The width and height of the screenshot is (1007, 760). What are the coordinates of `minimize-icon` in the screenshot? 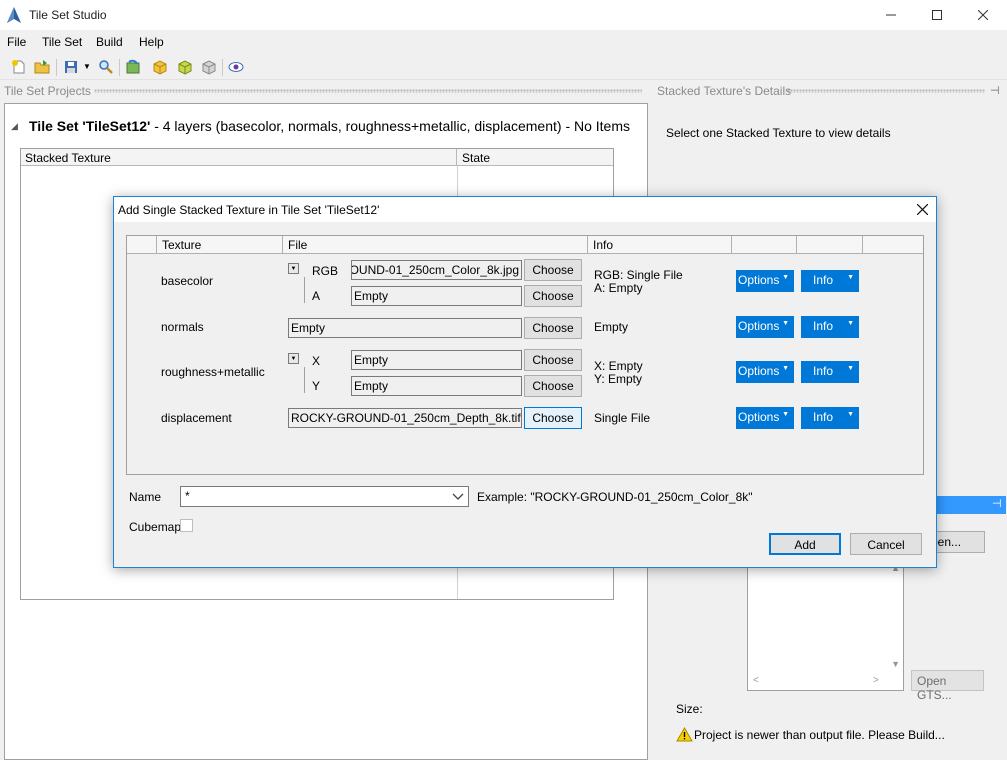 It's located at (891, 15).